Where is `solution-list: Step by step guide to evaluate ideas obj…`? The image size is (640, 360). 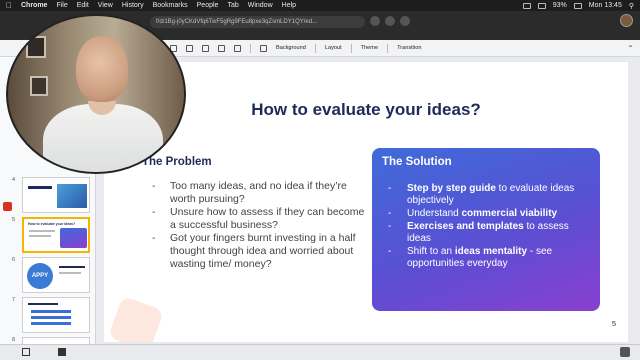 solution-list: Step by step guide to evaluate ideas obj… is located at coordinates (490, 227).